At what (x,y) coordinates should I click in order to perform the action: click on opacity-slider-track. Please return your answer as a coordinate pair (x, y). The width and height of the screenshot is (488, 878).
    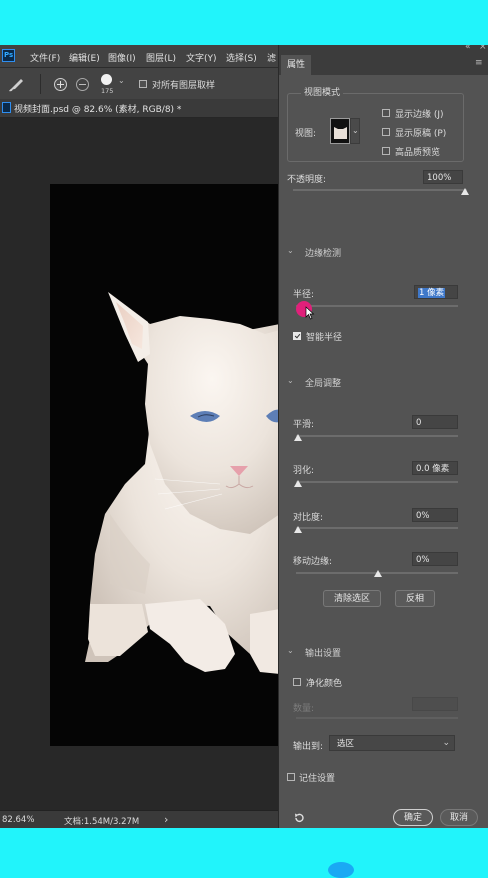
    Looking at the image, I should click on (380, 190).